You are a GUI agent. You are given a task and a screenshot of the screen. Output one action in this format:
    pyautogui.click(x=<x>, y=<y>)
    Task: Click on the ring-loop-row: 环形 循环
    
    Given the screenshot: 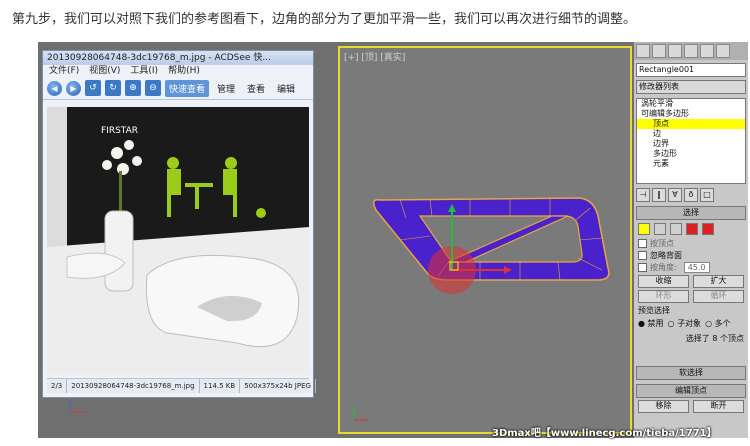 What is the action you would take?
    pyautogui.click(x=691, y=296)
    